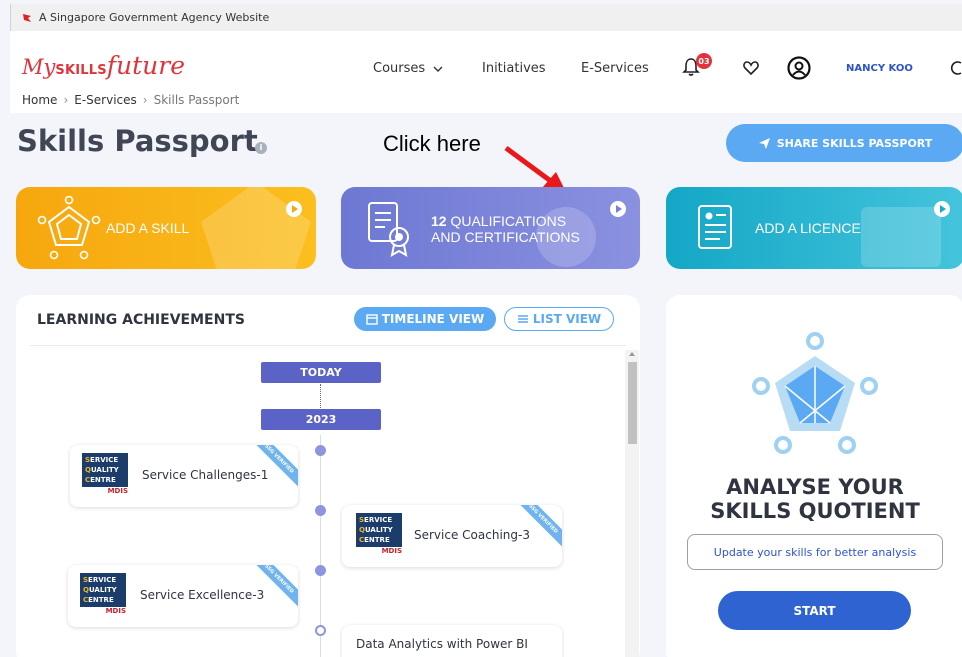  I want to click on breadcrumb: Home › E-Services › Skills Passport, so click(130, 100).